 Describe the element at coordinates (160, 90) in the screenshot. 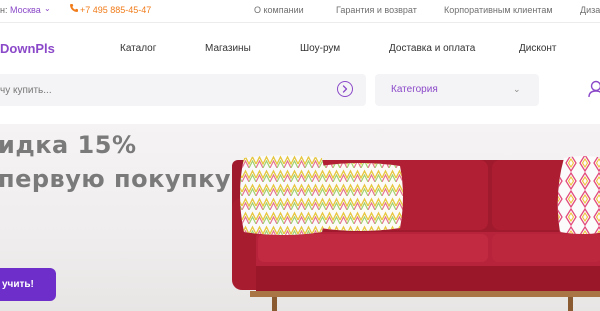

I see `search-input` at that location.